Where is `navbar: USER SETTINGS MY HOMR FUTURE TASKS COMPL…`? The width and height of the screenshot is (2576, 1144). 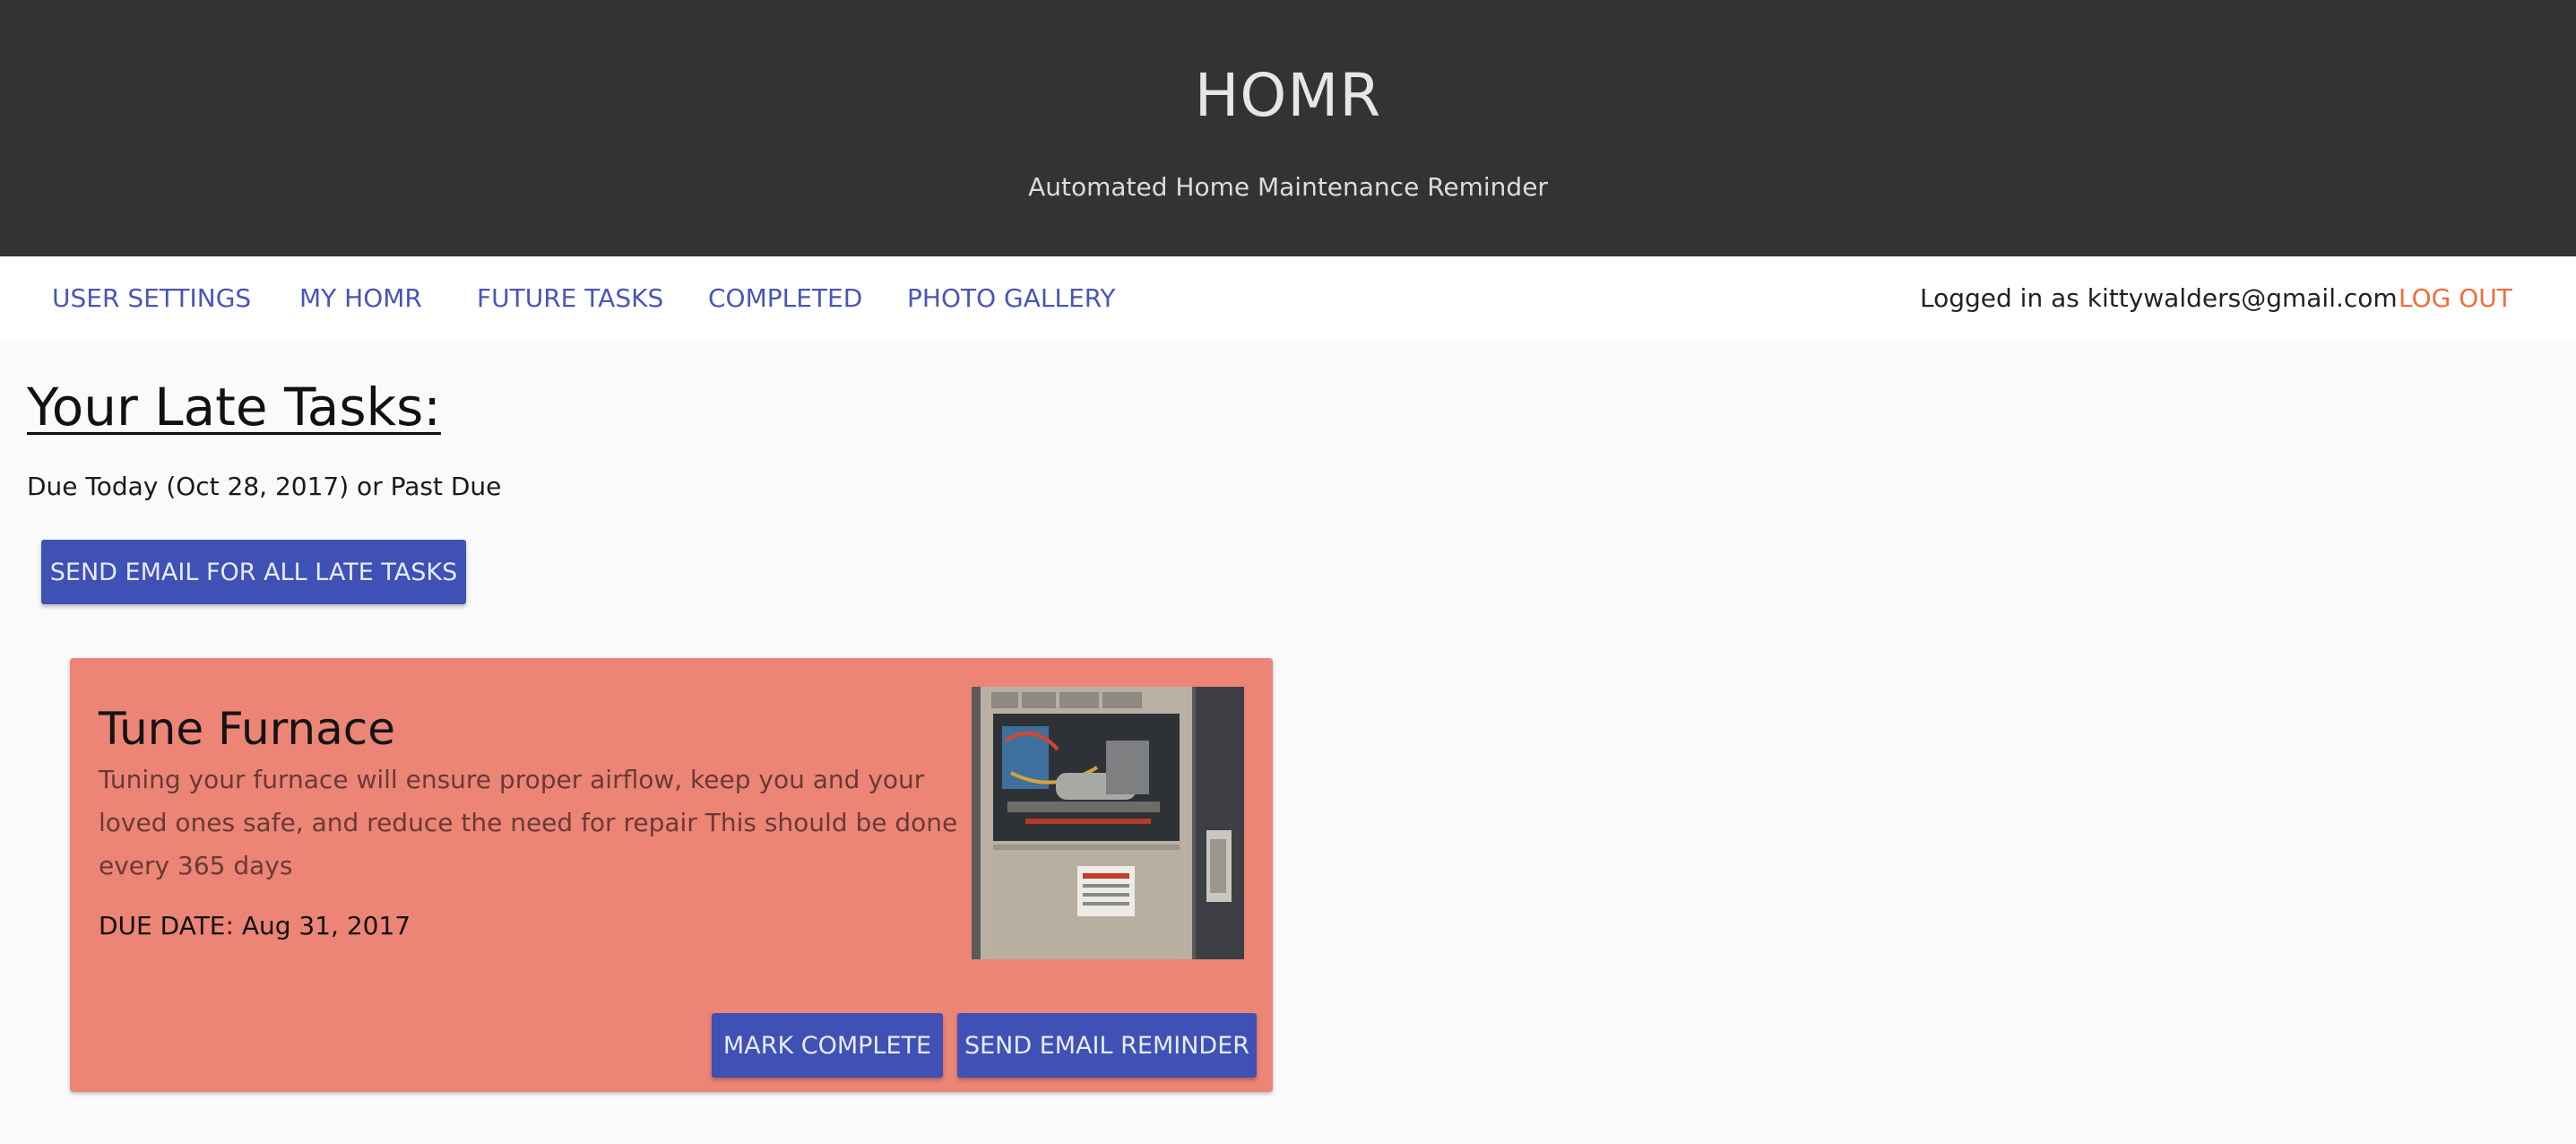 navbar: USER SETTINGS MY HOMR FUTURE TASKS COMPL… is located at coordinates (1288, 298).